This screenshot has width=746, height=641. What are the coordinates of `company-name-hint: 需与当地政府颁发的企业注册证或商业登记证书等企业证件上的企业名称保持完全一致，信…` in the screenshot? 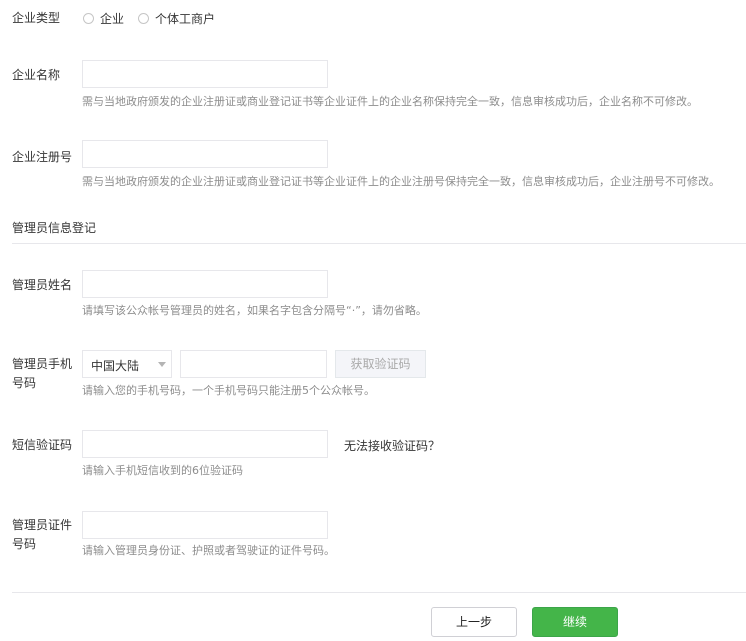 It's located at (390, 101).